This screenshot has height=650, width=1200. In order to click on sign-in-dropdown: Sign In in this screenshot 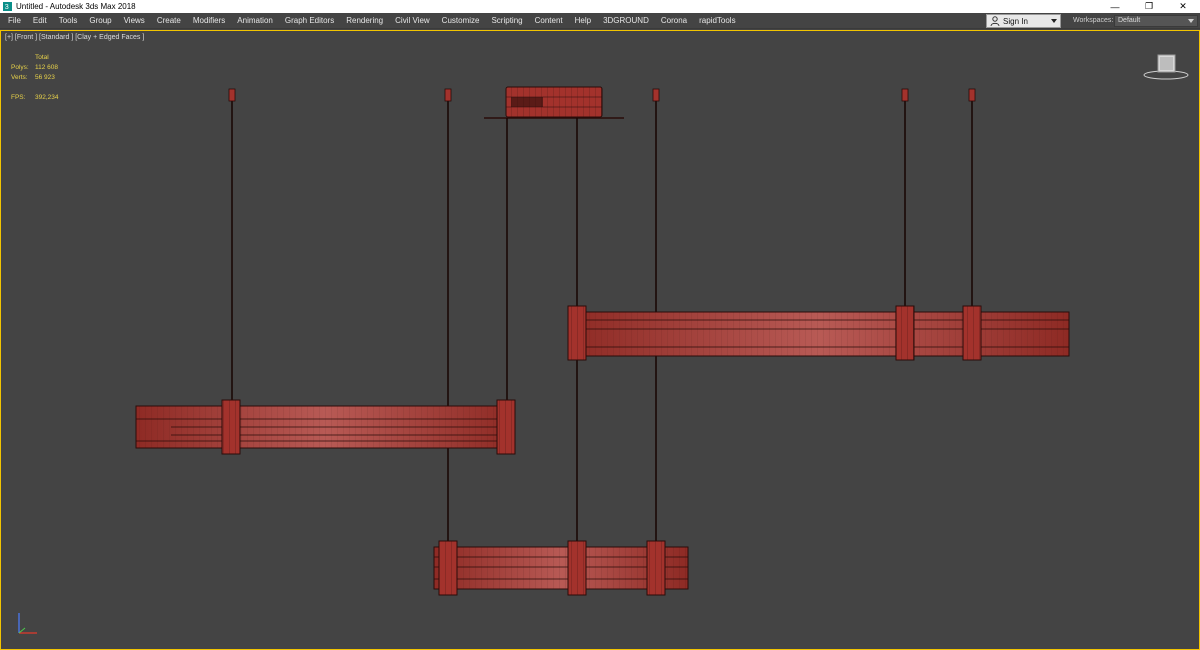, I will do `click(1023, 21)`.